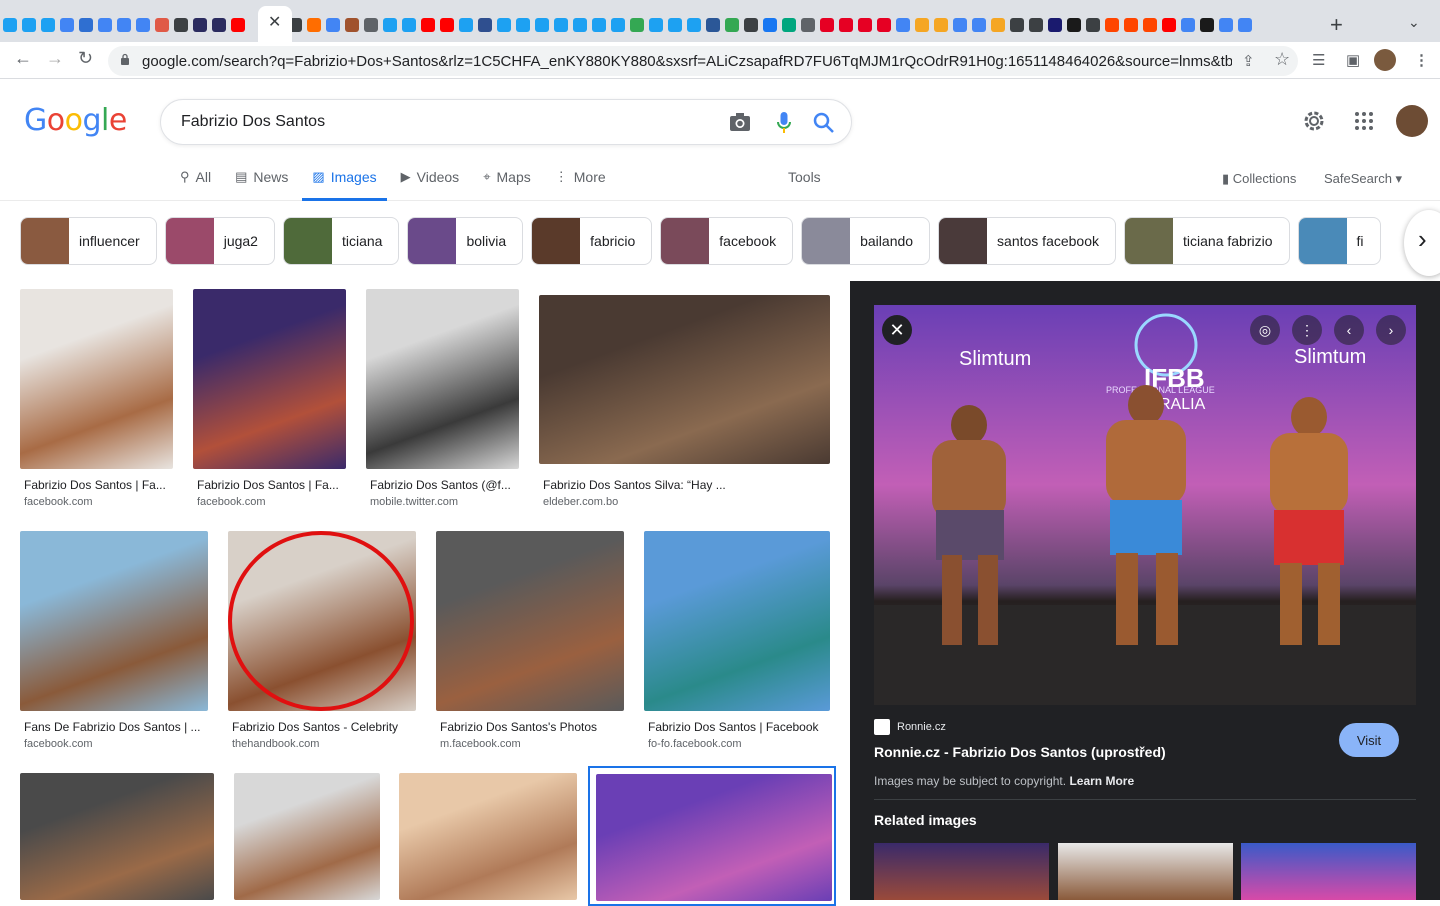 This screenshot has width=1440, height=906. I want to click on account-avatar, so click(1412, 121).